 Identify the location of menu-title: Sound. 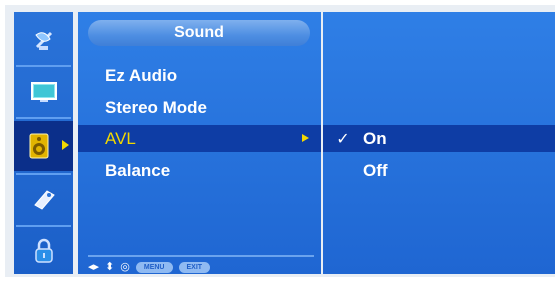
(199, 33).